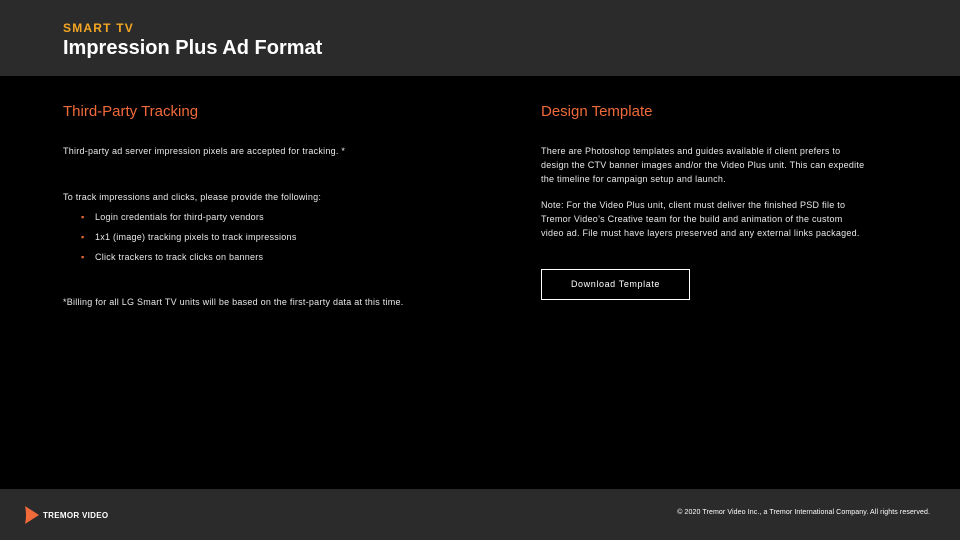 The image size is (960, 540). Describe the element at coordinates (131, 111) in the screenshot. I see `third-party-tracking-heading: Third-Party Tracking` at that location.